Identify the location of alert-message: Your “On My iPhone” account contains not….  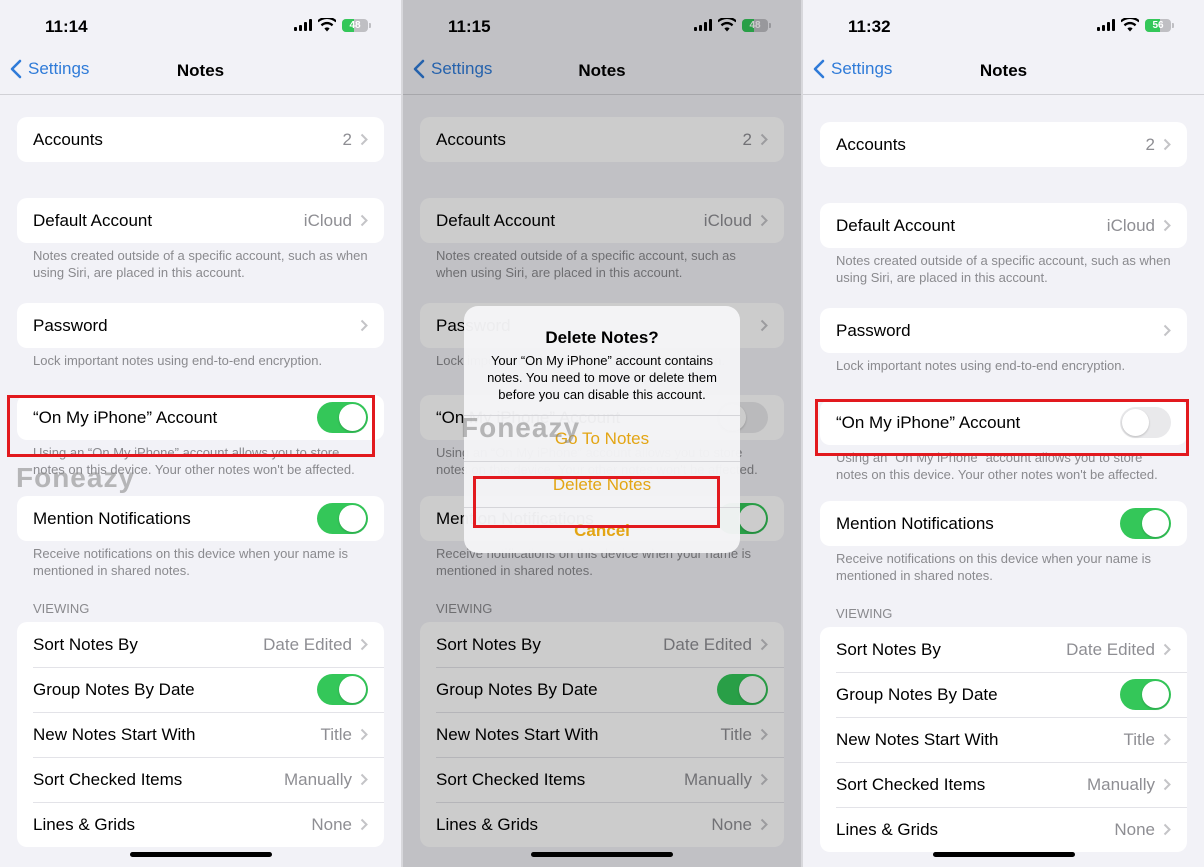
(602, 377).